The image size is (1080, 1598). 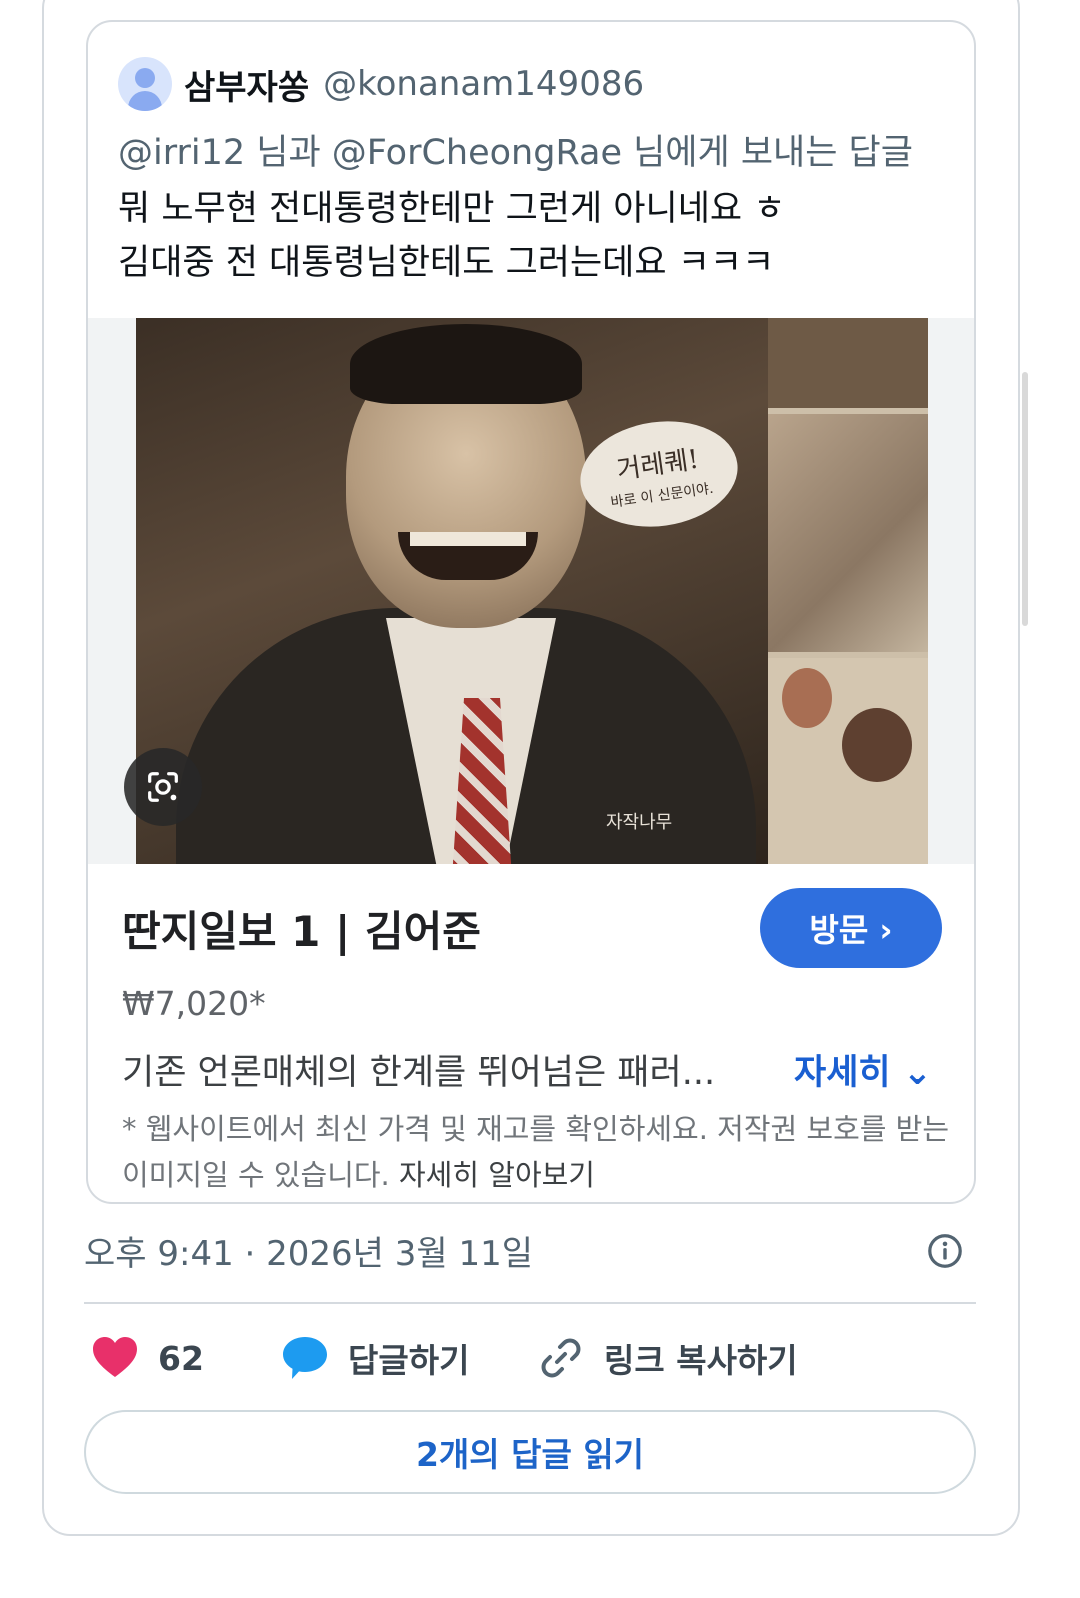 What do you see at coordinates (145, 101) in the screenshot?
I see `avatar-placeholder-body` at bounding box center [145, 101].